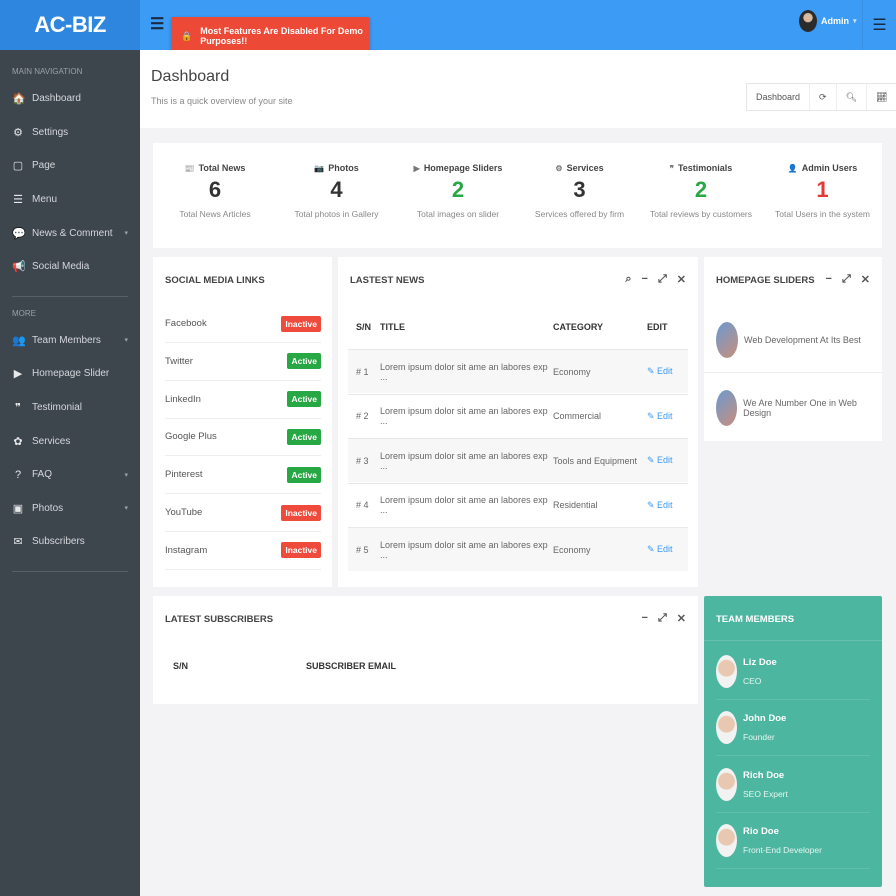  Describe the element at coordinates (70, 374) in the screenshot. I see `sidebar-item-homepage-slider: ▶ Homepage Slider` at that location.